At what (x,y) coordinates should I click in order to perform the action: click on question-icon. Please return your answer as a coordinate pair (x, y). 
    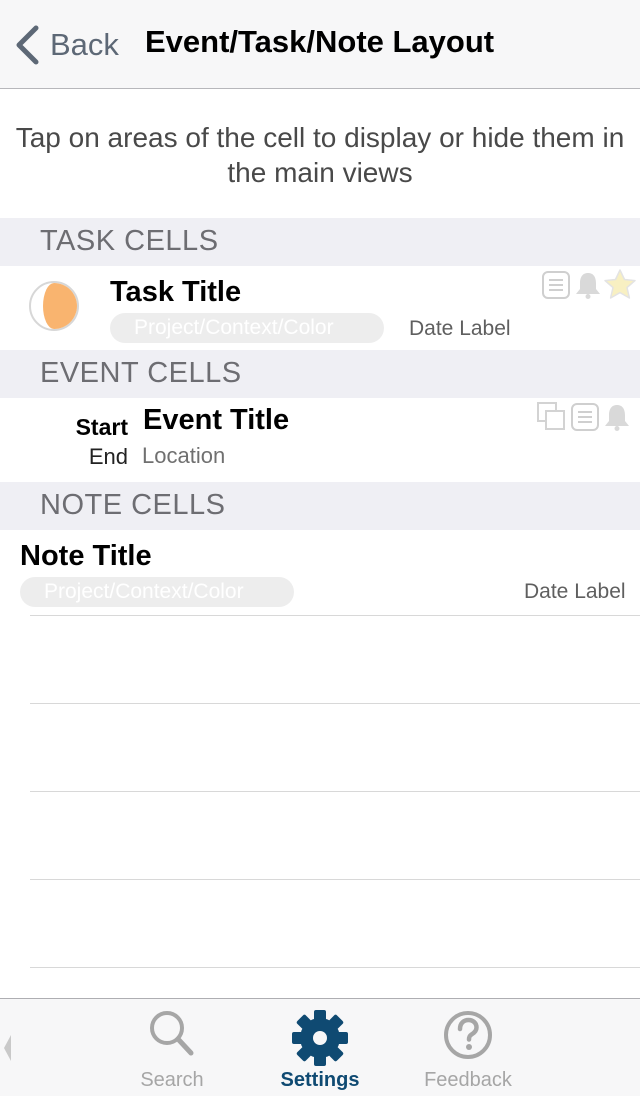
    Looking at the image, I should click on (468, 1035).